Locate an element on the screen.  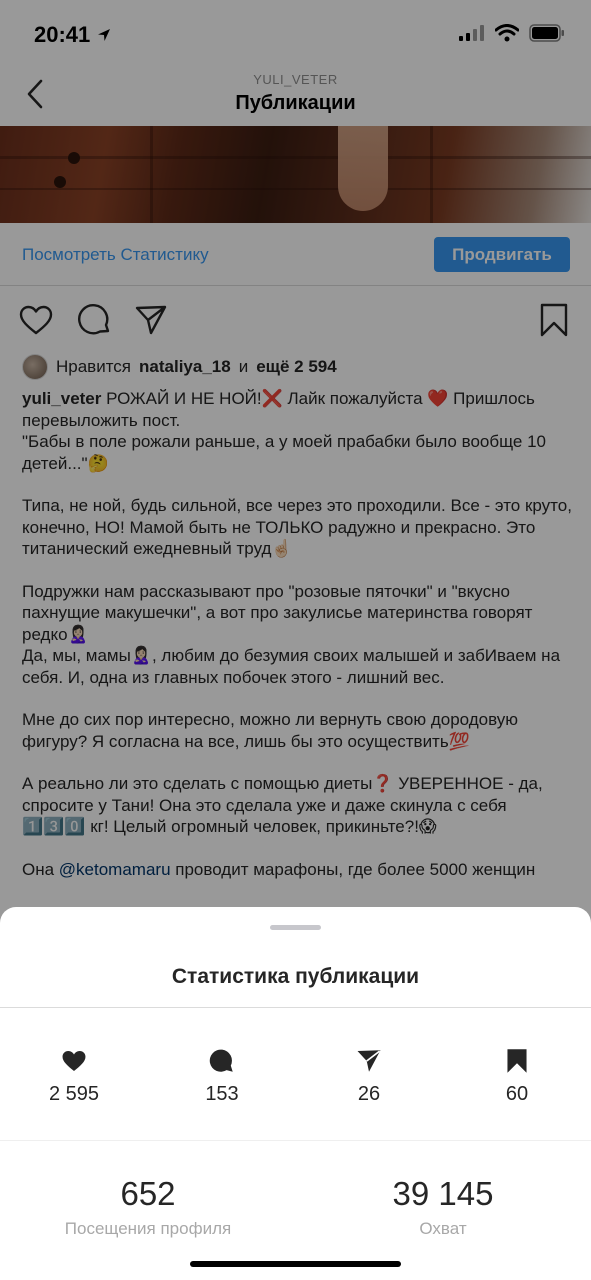
stat-comments: 153 is located at coordinates (222, 1076).